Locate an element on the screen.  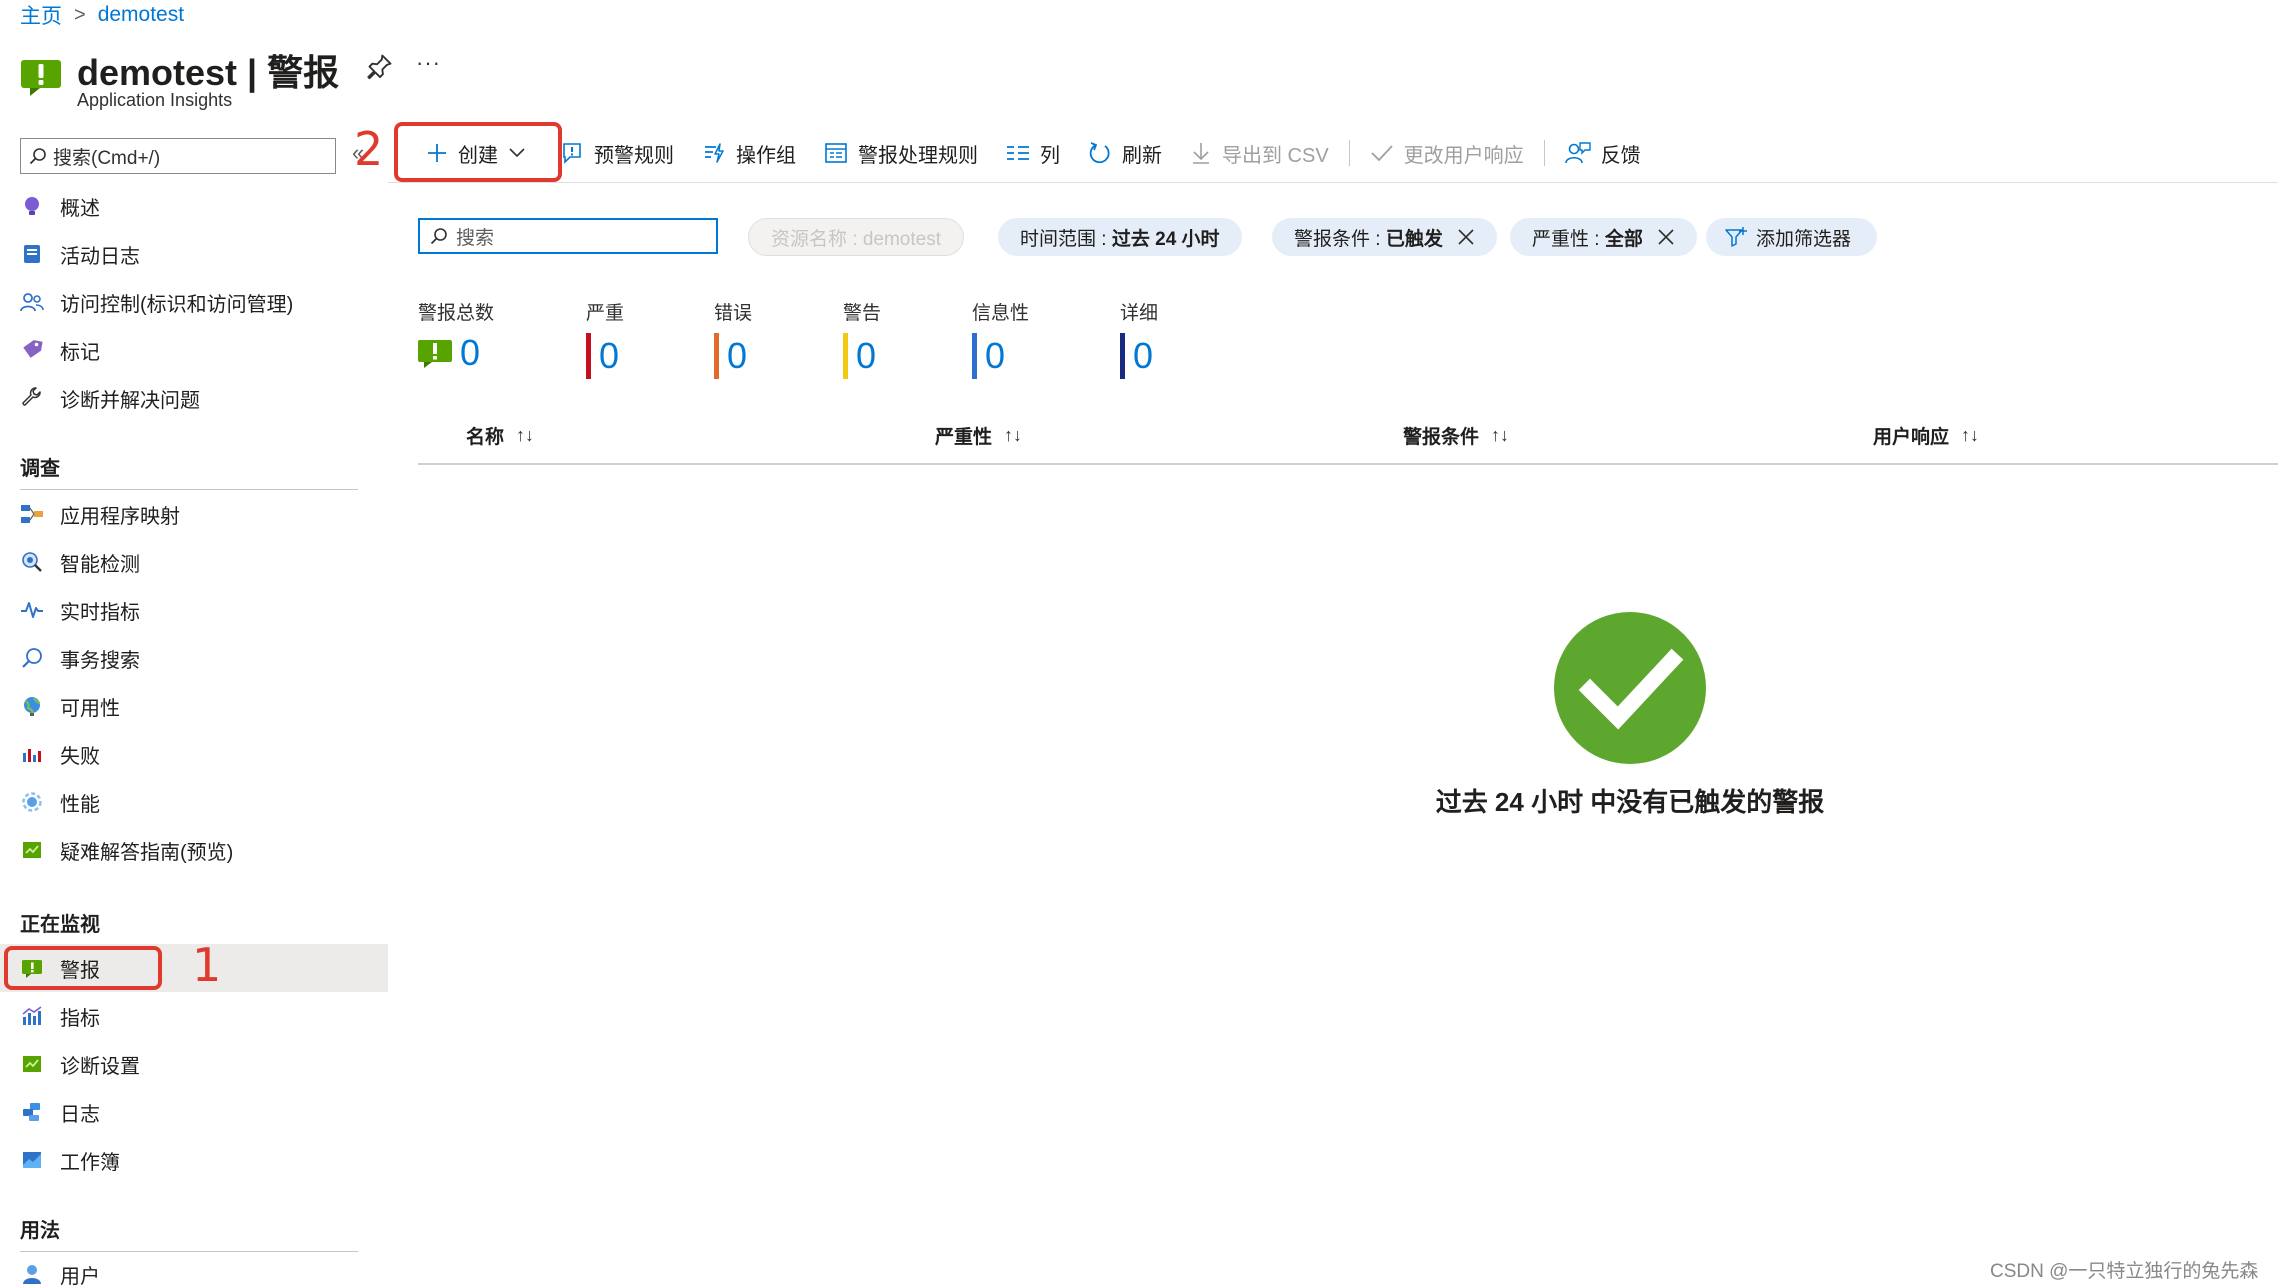
sidebar-item-label: 事务搜索 is located at coordinates (100, 660).